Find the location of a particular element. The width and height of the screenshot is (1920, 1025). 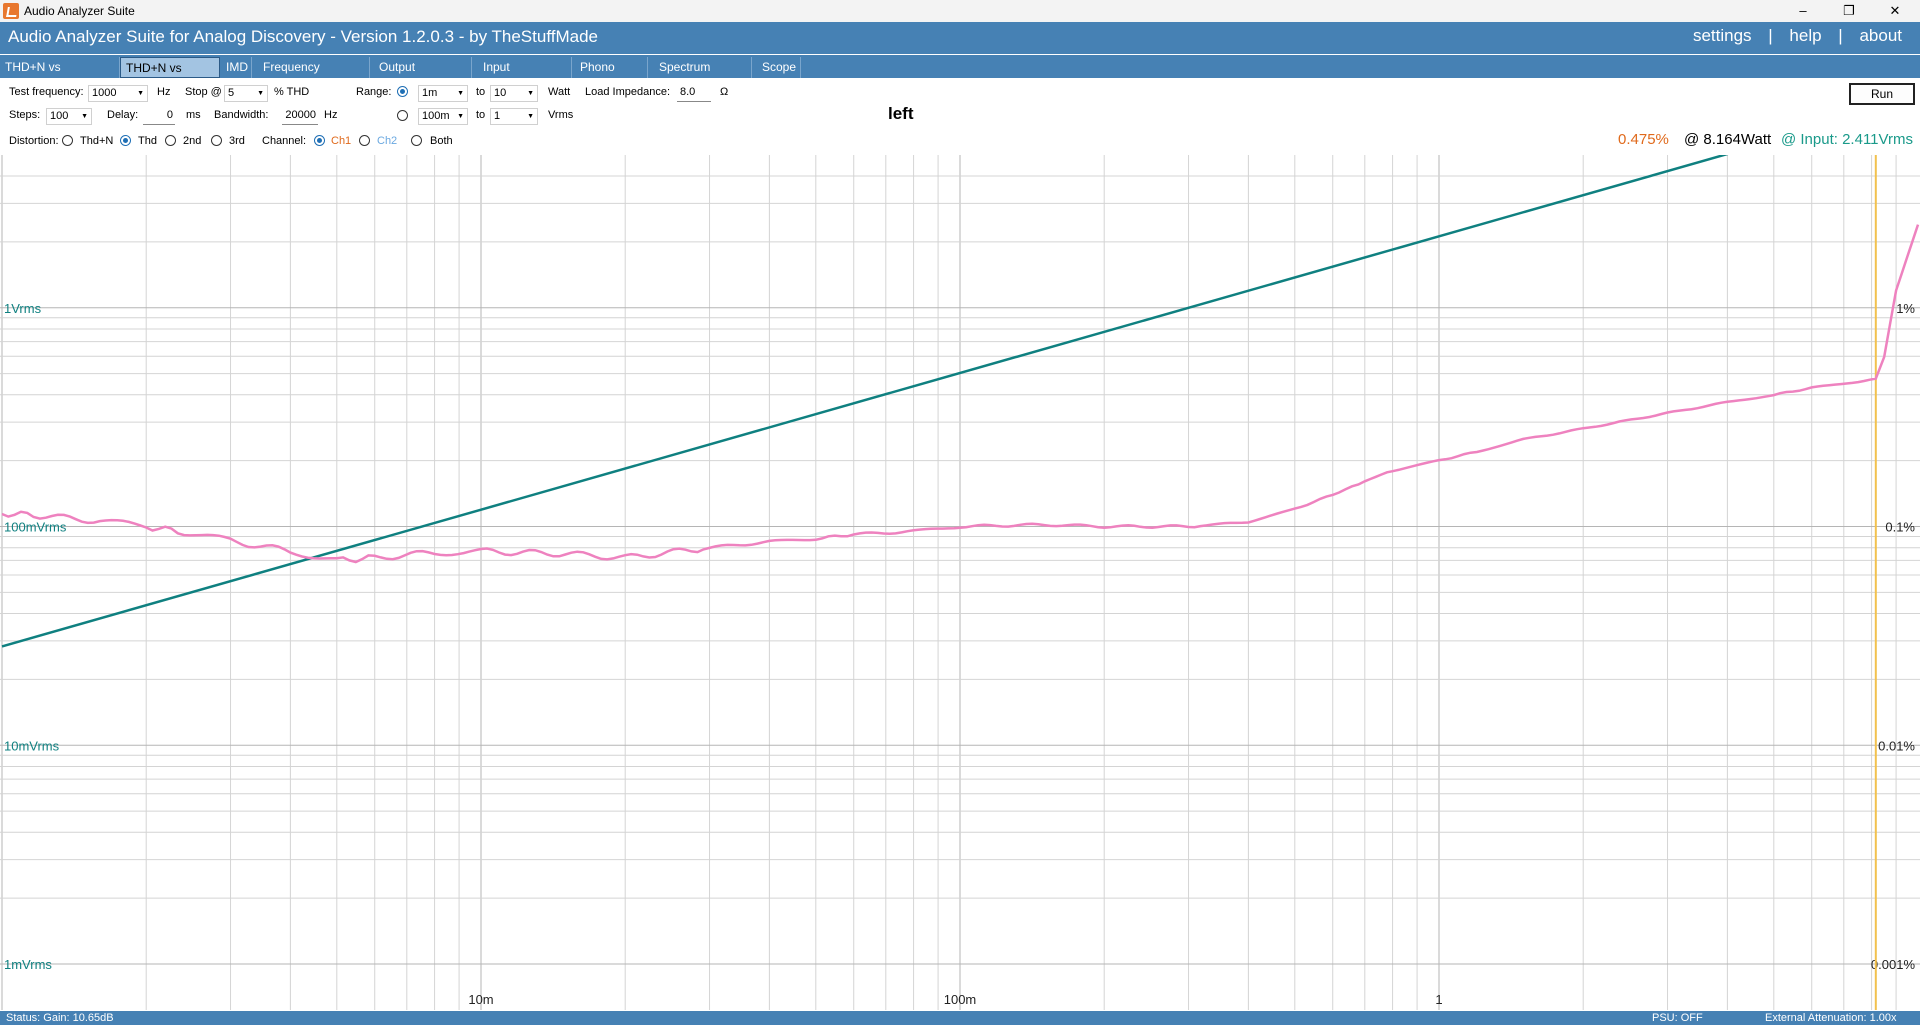

header-links: settings | help | about is located at coordinates (1797, 36).